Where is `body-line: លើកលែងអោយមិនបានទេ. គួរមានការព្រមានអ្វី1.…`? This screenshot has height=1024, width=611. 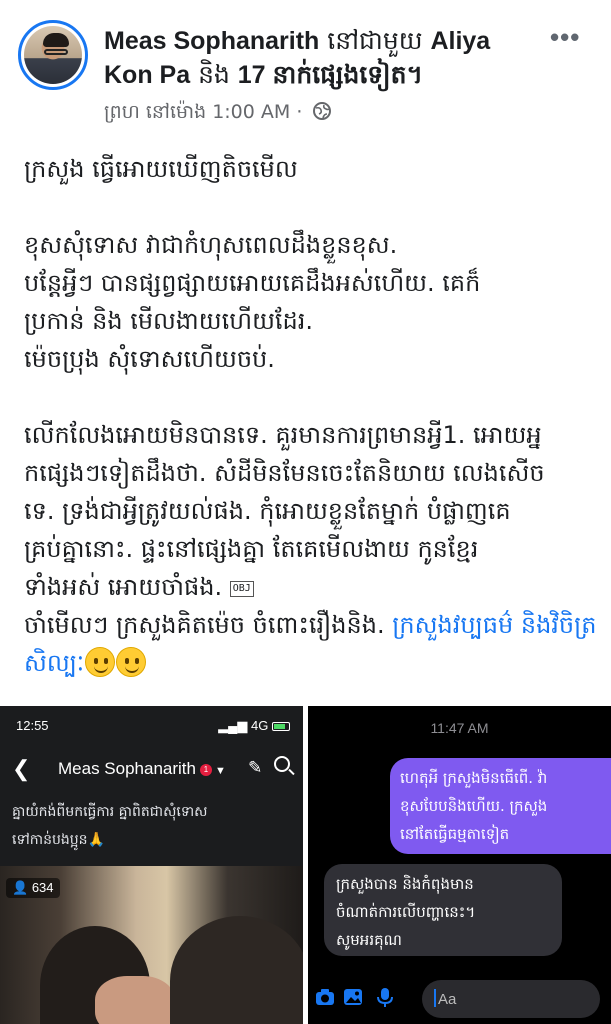
body-line: លើកលែងអោយមិនបានទេ. គួរមានការព្រមានអ្វី1.… is located at coordinates (283, 435).